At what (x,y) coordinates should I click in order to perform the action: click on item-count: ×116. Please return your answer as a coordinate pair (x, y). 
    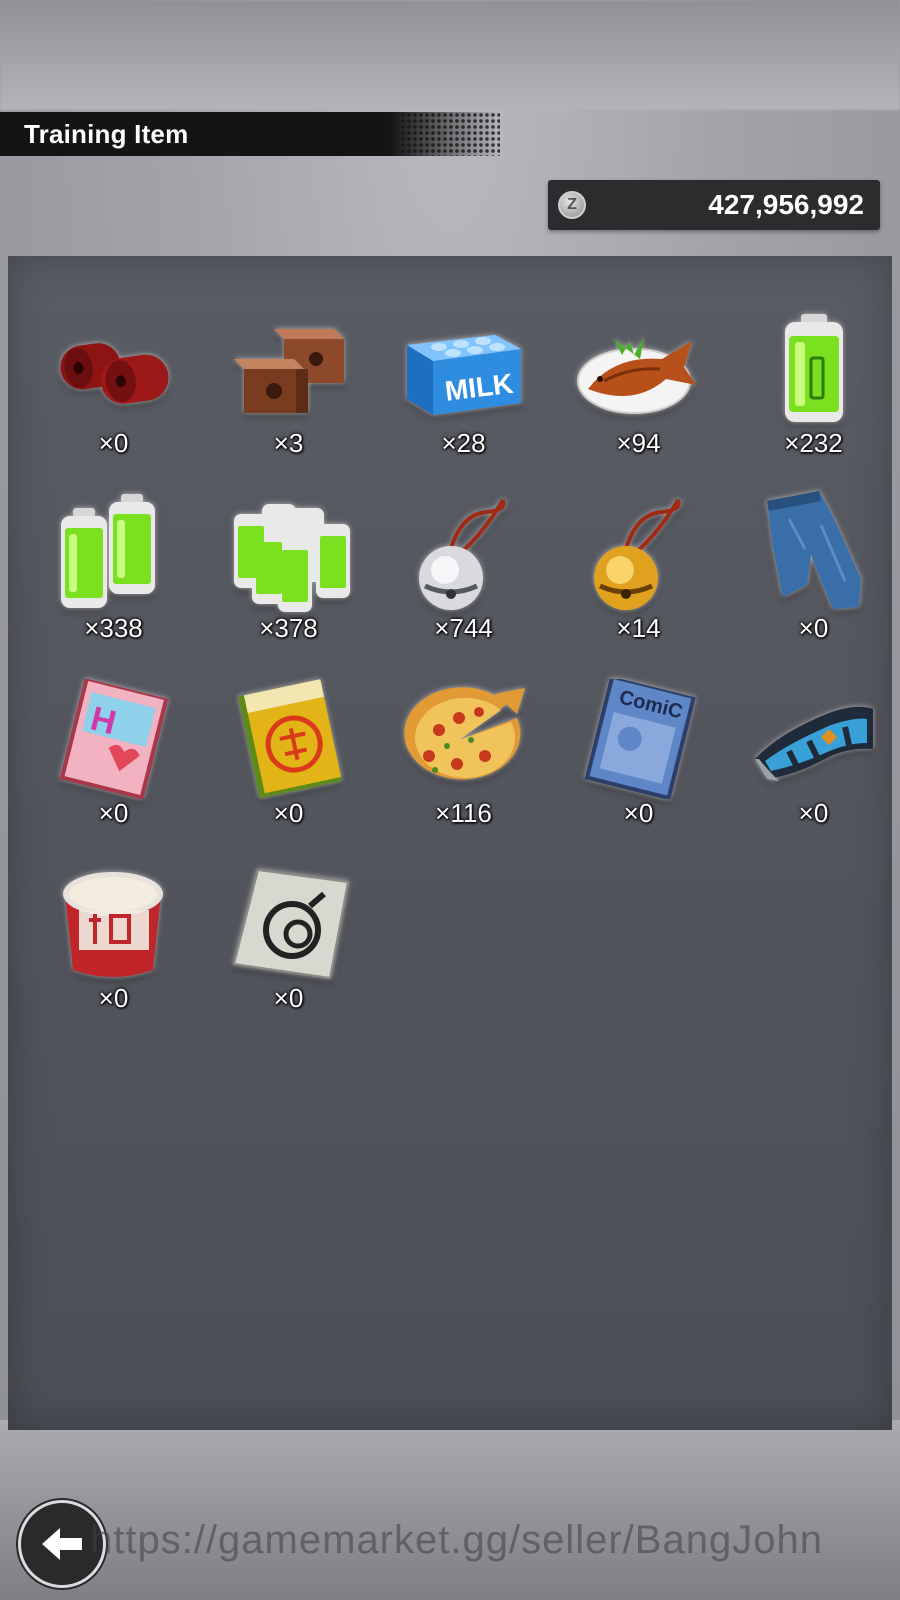
    Looking at the image, I should click on (463, 813).